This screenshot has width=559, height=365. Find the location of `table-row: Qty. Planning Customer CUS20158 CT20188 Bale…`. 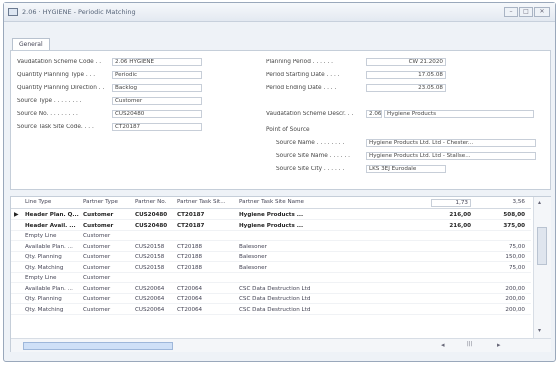

table-row: Qty. Planning Customer CUS20158 CT20188 Bale… is located at coordinates (271, 257).